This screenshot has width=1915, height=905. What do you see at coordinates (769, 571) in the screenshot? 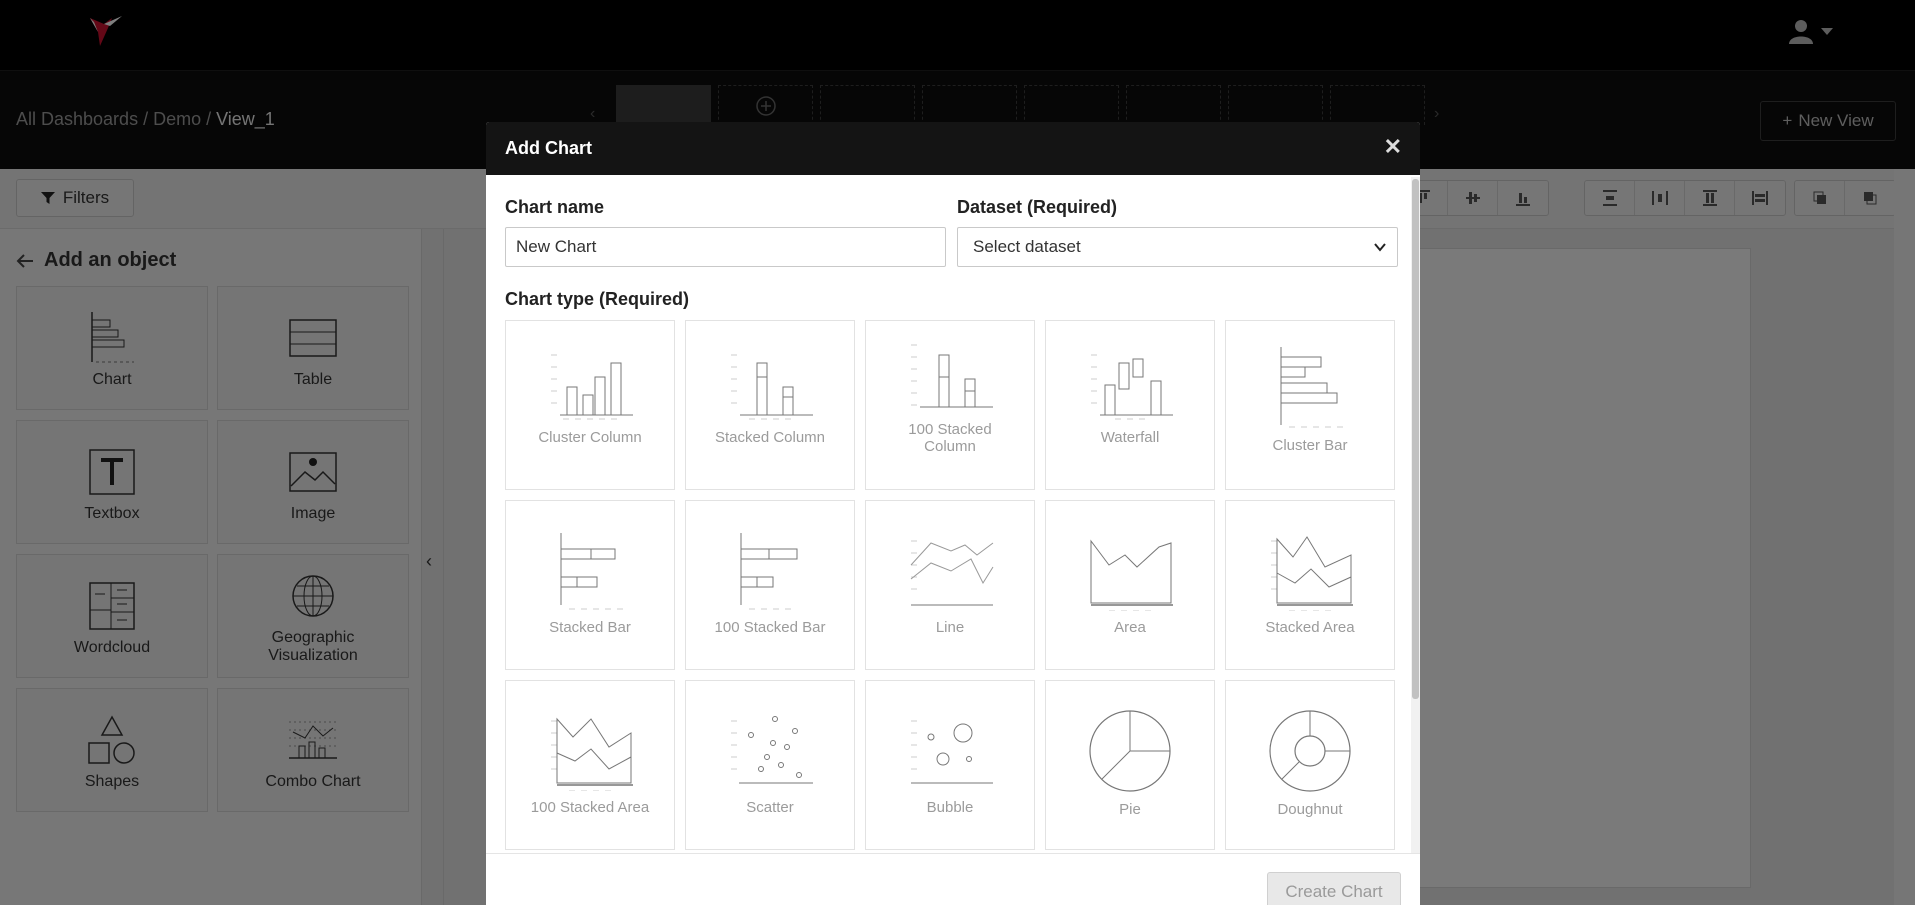
I see `100-stacked-bar-icon` at bounding box center [769, 571].